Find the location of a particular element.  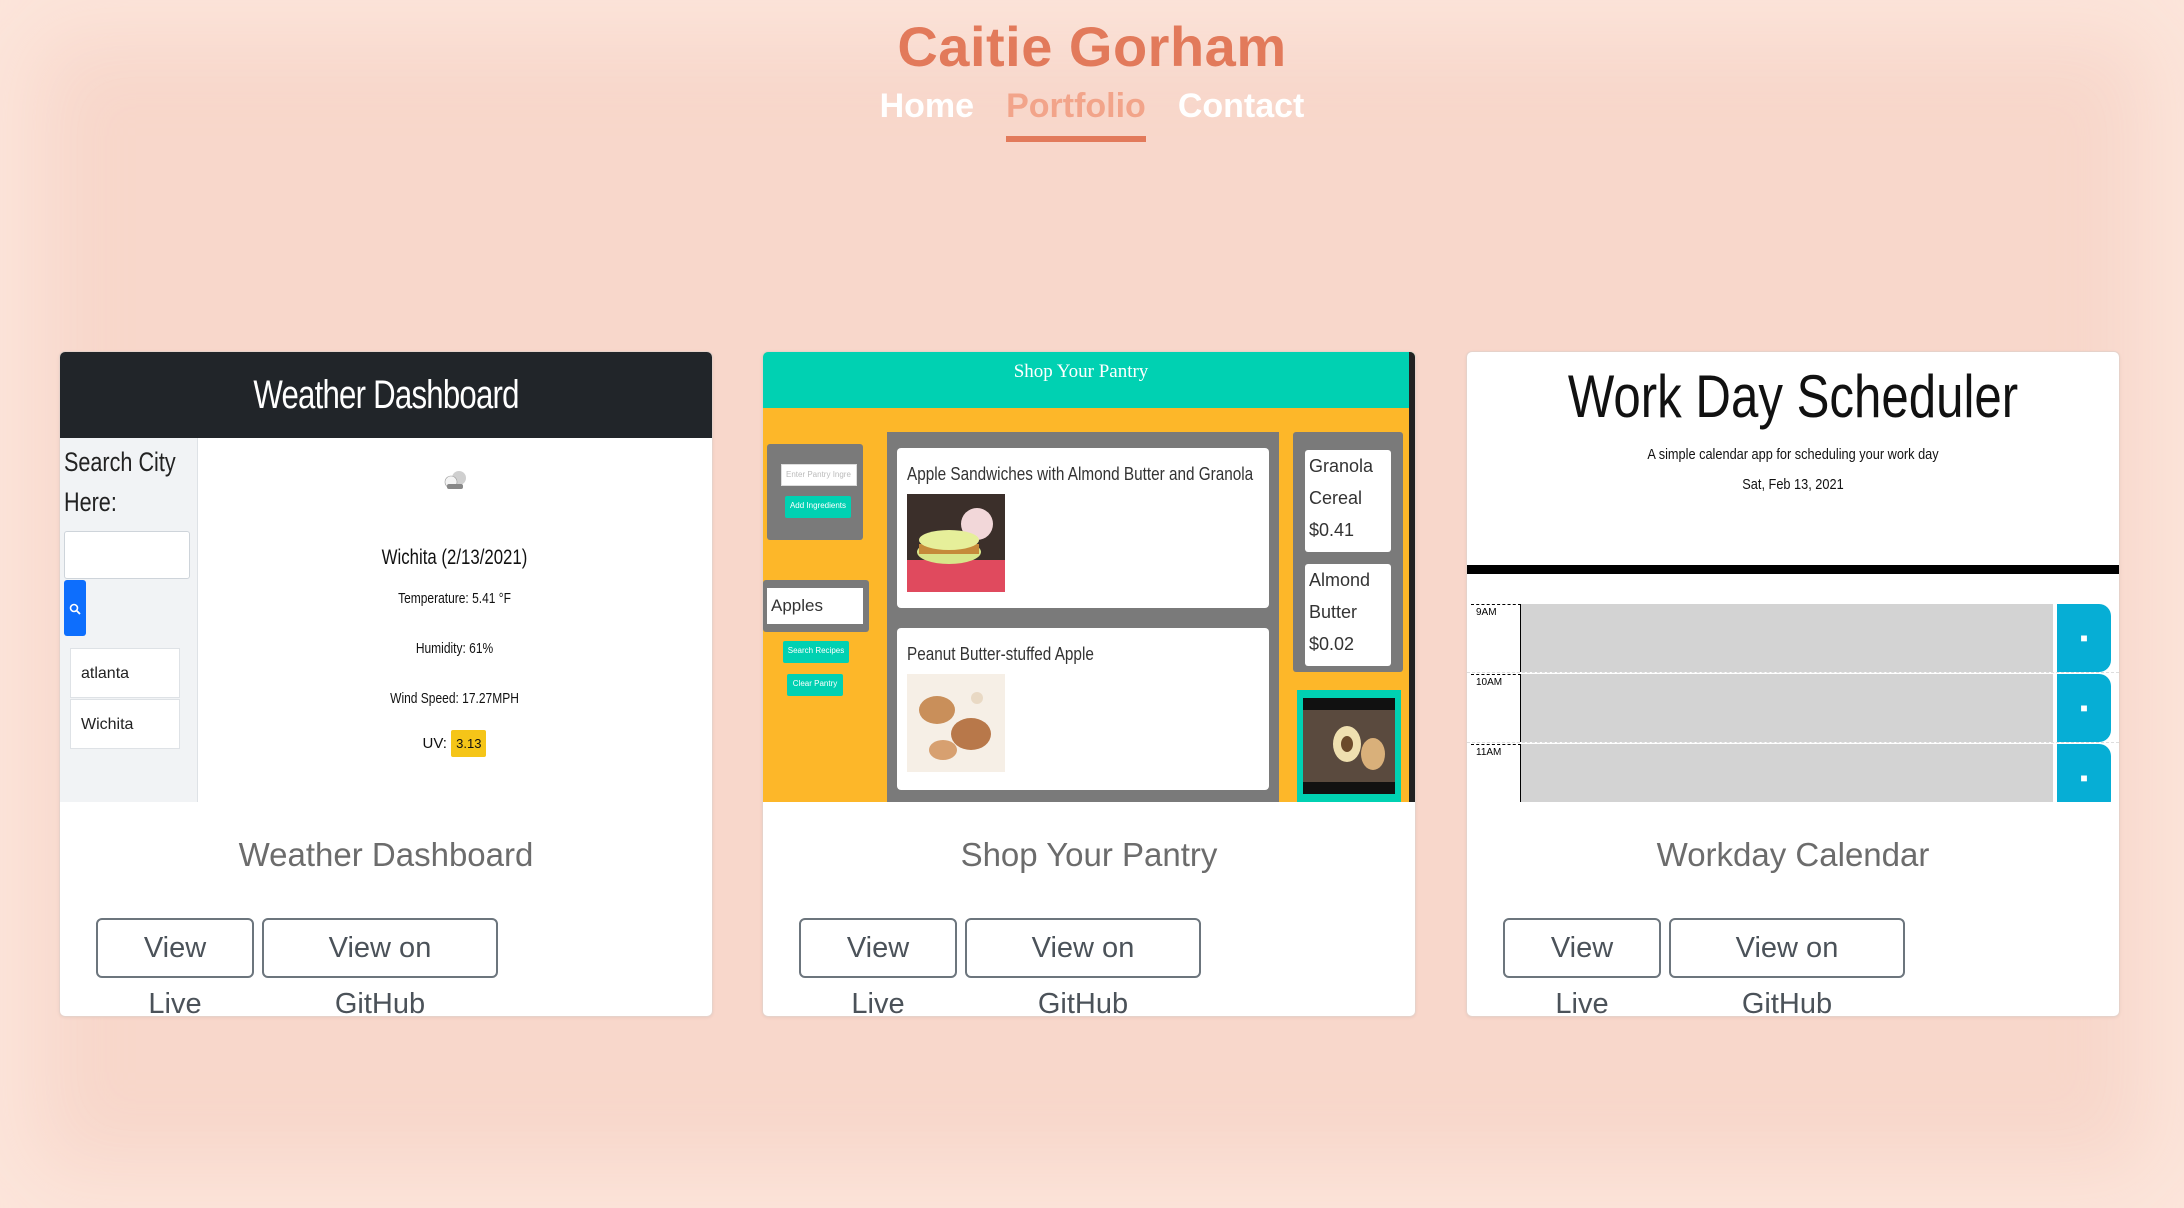

time-block: 11AM ■ is located at coordinates (1793, 773).